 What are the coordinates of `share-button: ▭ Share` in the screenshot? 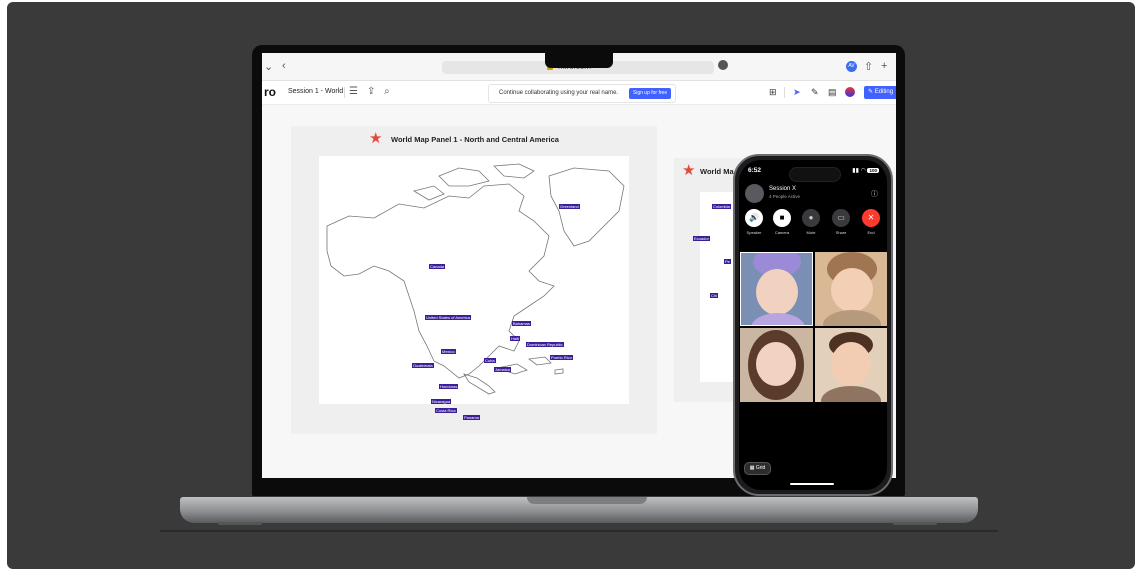 It's located at (841, 222).